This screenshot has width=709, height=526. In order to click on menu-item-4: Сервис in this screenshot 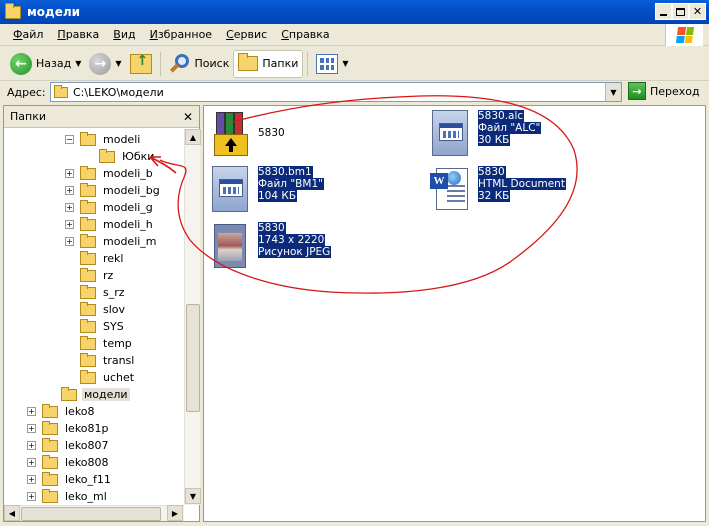, I will do `click(246, 34)`.